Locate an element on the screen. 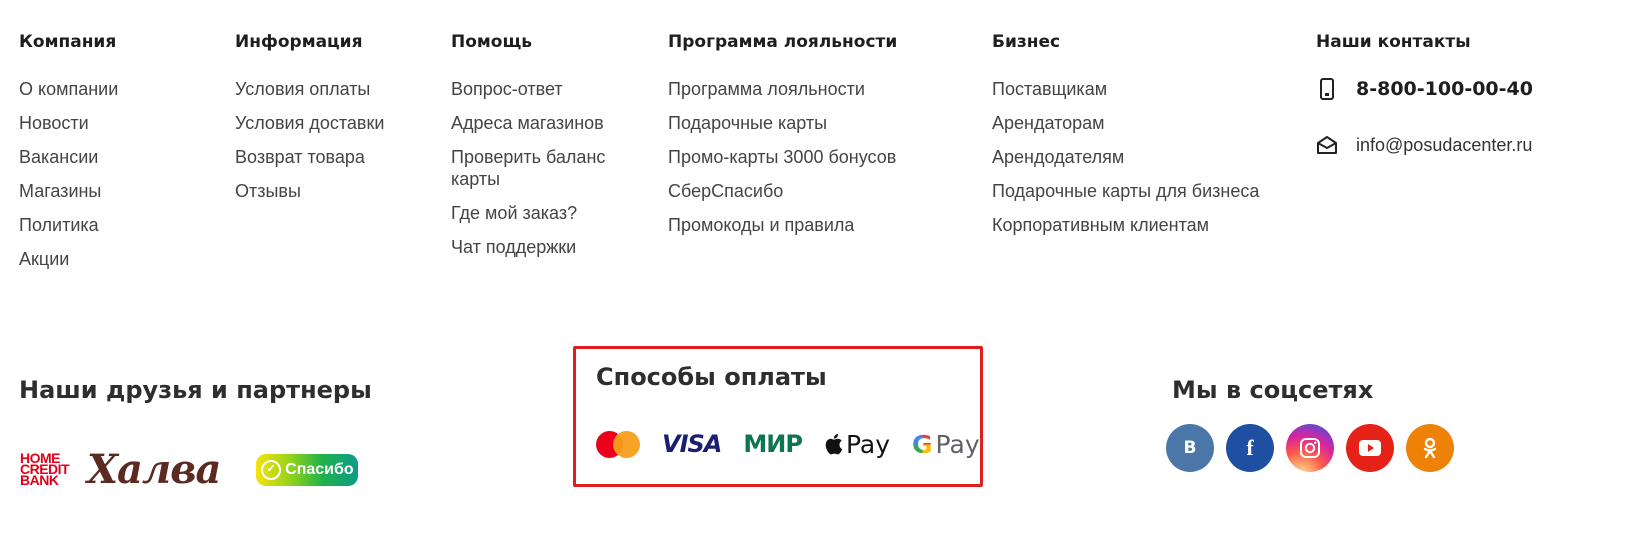  phone-number: 8-800-100-00-40 is located at coordinates (1444, 89).